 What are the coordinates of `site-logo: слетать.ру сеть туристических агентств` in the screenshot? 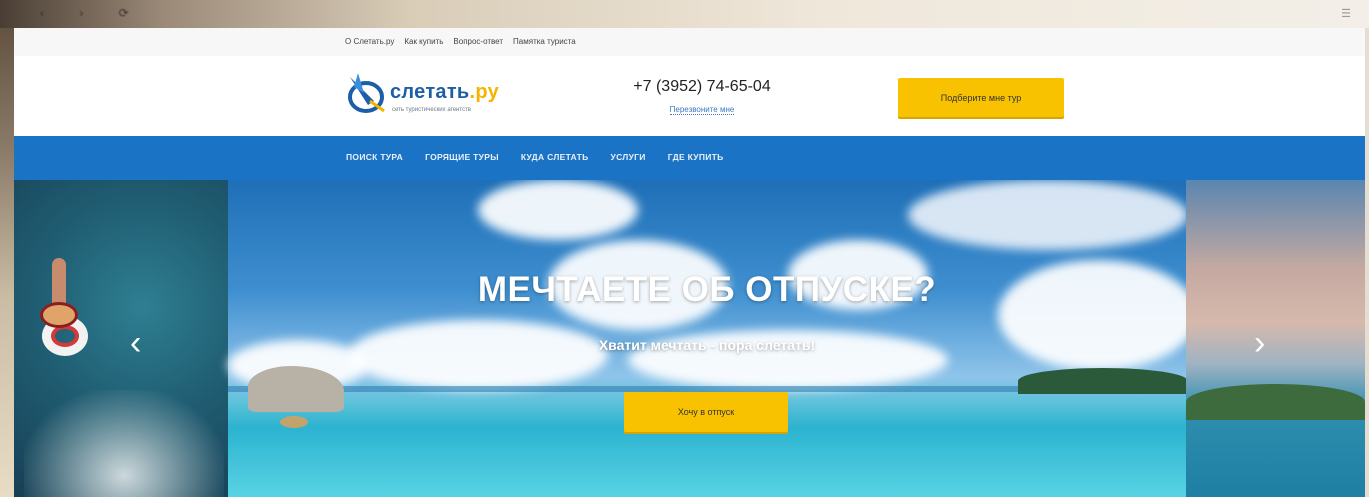 It's located at (431, 96).